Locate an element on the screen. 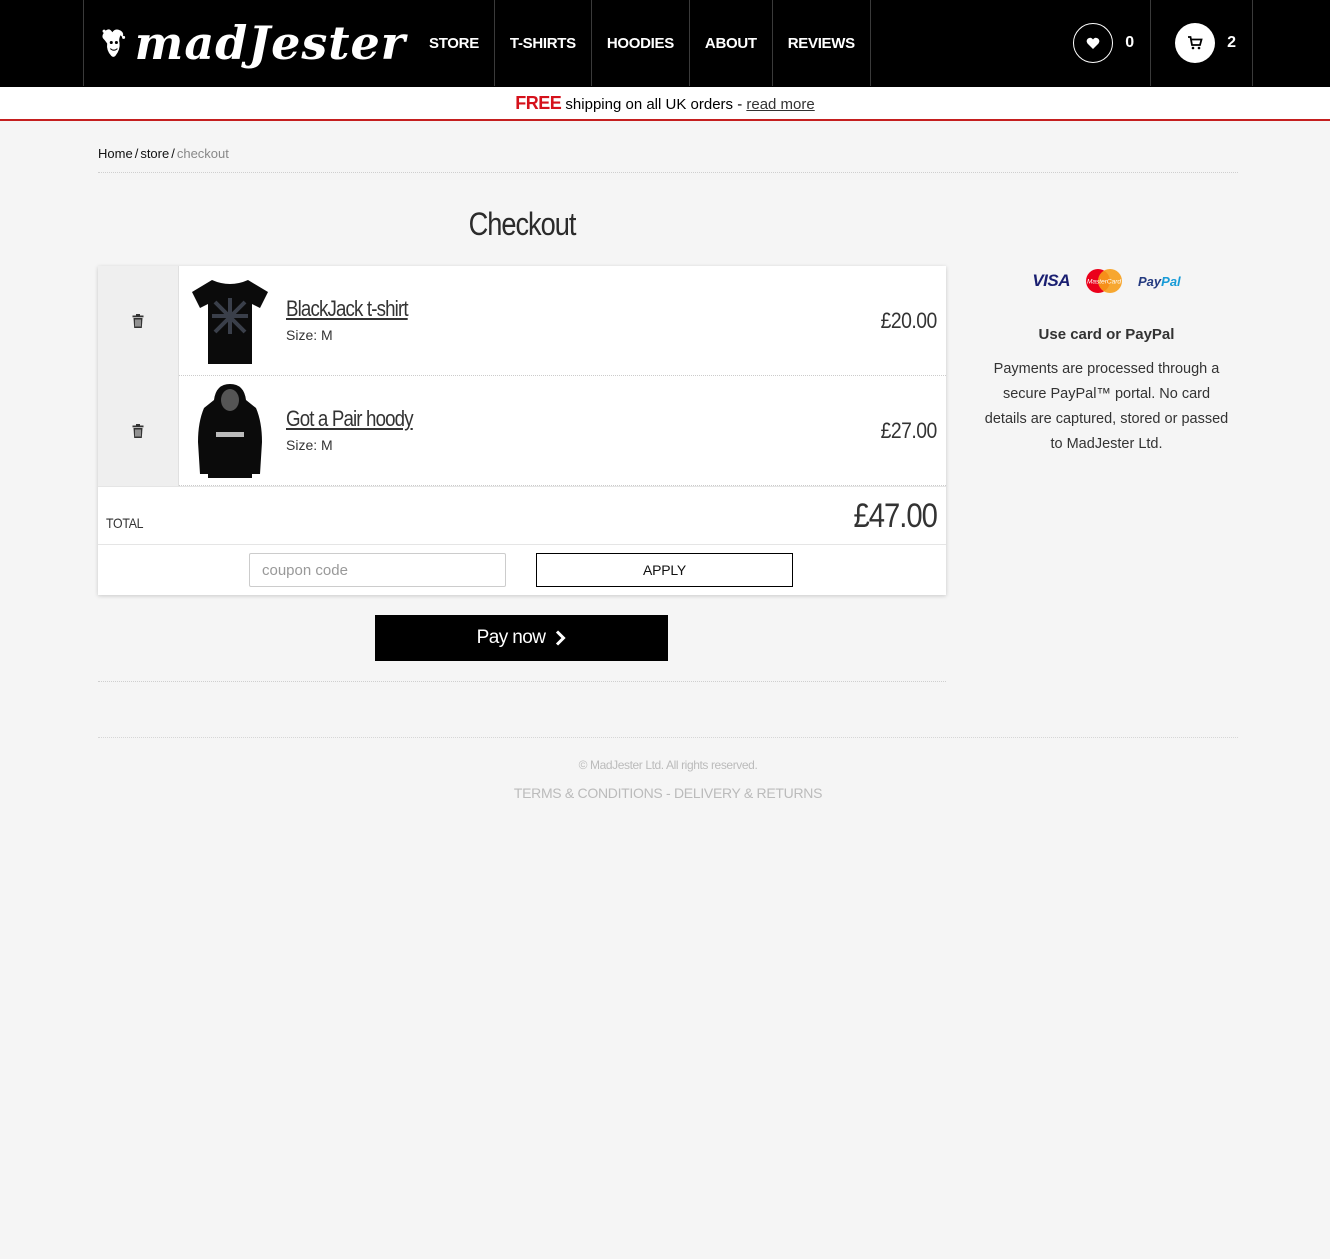 This screenshot has height=1259, width=1330. cart-button: 2 is located at coordinates (1201, 43).